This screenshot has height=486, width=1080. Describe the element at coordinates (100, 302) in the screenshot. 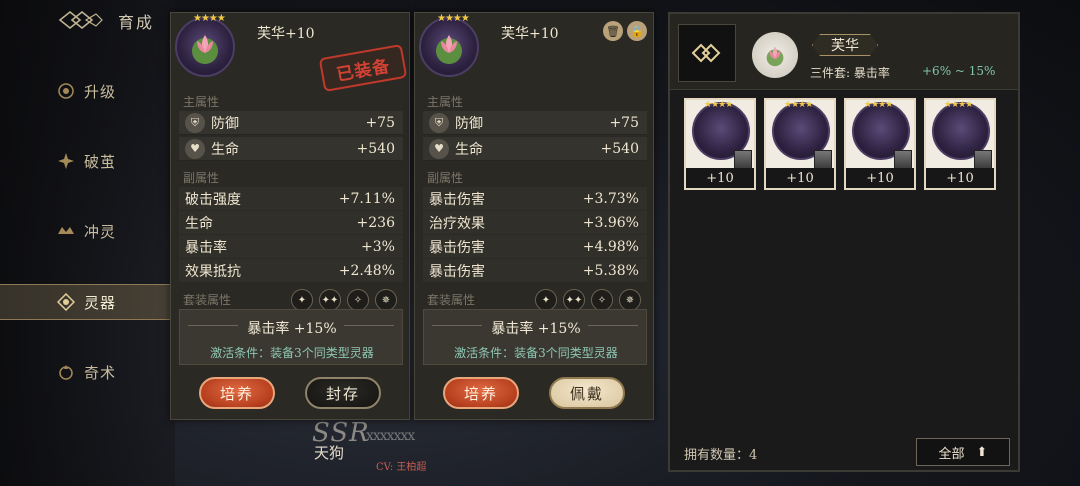

I see `nav-label: 灵器` at that location.